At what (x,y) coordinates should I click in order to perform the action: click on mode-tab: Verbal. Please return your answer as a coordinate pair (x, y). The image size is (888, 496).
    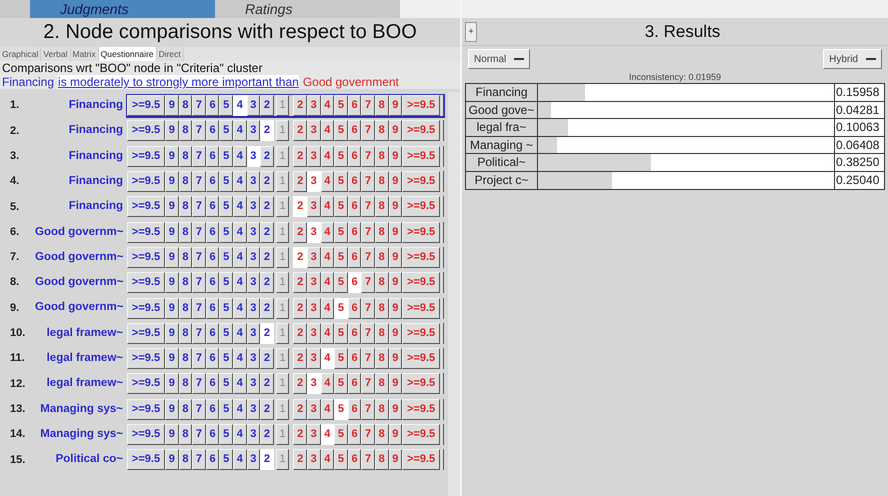
    Looking at the image, I should click on (55, 54).